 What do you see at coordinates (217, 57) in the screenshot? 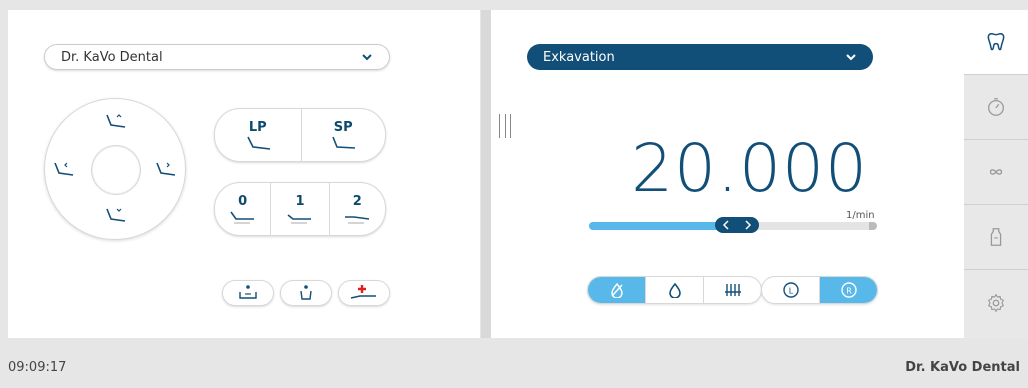
I see `profile-dropdown: Dr. KaVo Dental` at bounding box center [217, 57].